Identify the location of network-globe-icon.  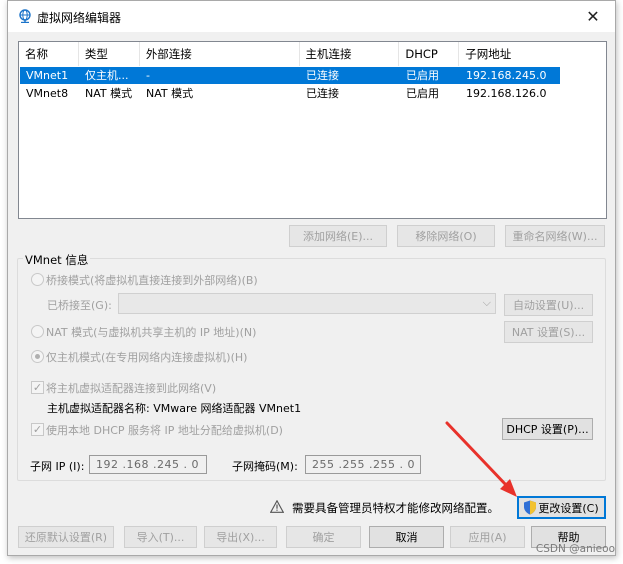
(25, 16).